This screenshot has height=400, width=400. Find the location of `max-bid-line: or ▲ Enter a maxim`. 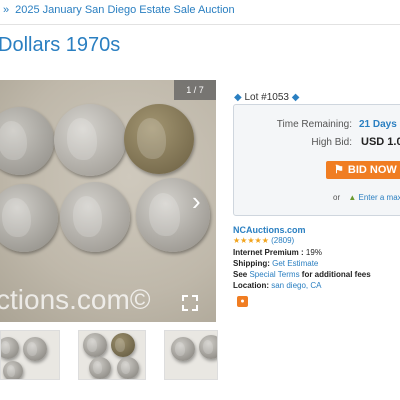

max-bid-line: or ▲ Enter a maxim is located at coordinates (366, 197).